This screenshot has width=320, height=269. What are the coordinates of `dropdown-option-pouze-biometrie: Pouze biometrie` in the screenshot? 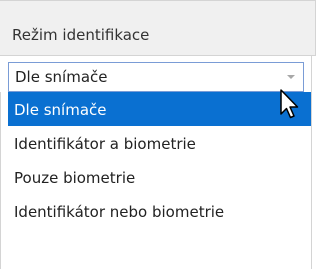 It's located at (159, 177).